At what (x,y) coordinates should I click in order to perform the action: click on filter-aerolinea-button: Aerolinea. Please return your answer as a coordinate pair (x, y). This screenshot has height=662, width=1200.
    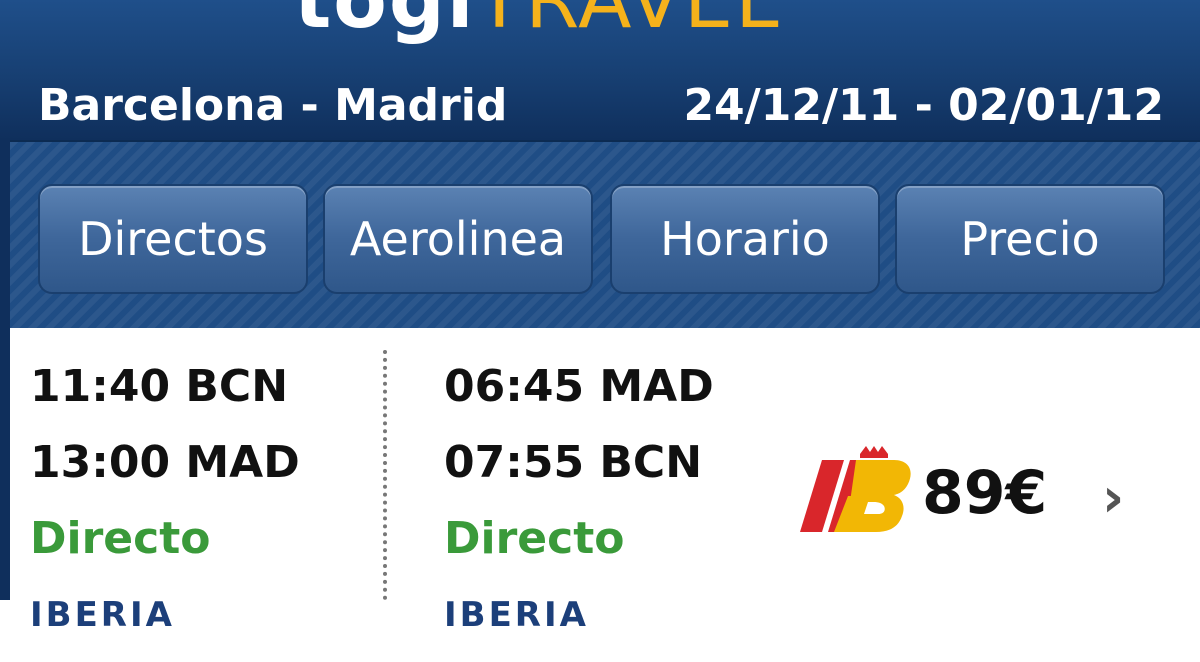
    Looking at the image, I should click on (458, 239).